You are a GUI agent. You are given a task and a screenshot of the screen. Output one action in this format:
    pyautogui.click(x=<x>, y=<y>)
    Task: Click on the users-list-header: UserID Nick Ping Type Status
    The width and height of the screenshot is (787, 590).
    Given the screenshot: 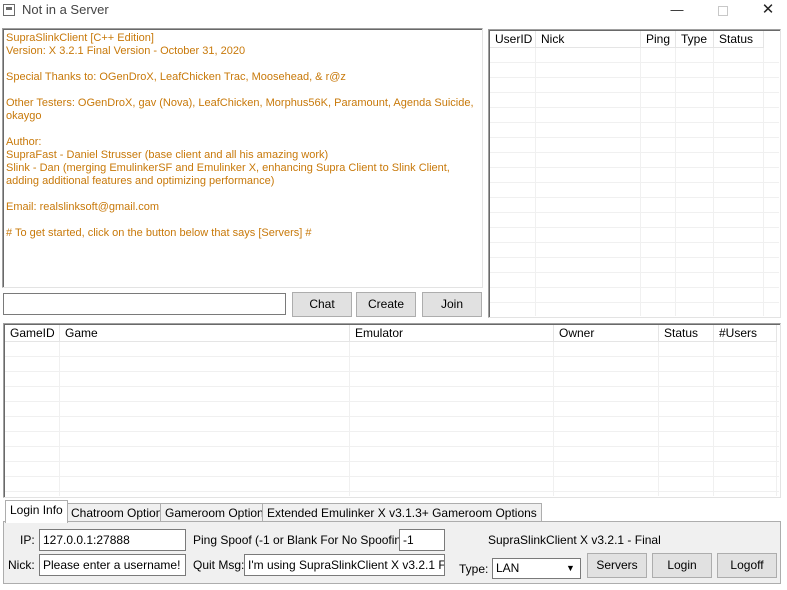 What is the action you would take?
    pyautogui.click(x=627, y=39)
    